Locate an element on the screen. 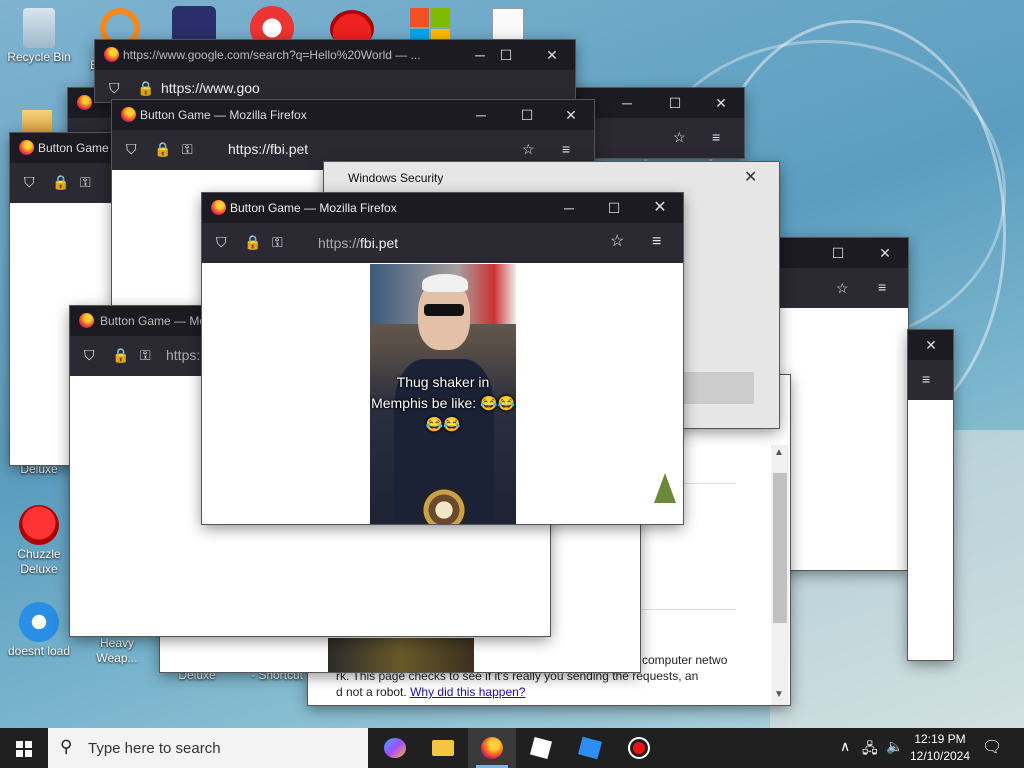  chuzzle-deluxe-icon: Chuzzle Deluxe is located at coordinates (39, 541).